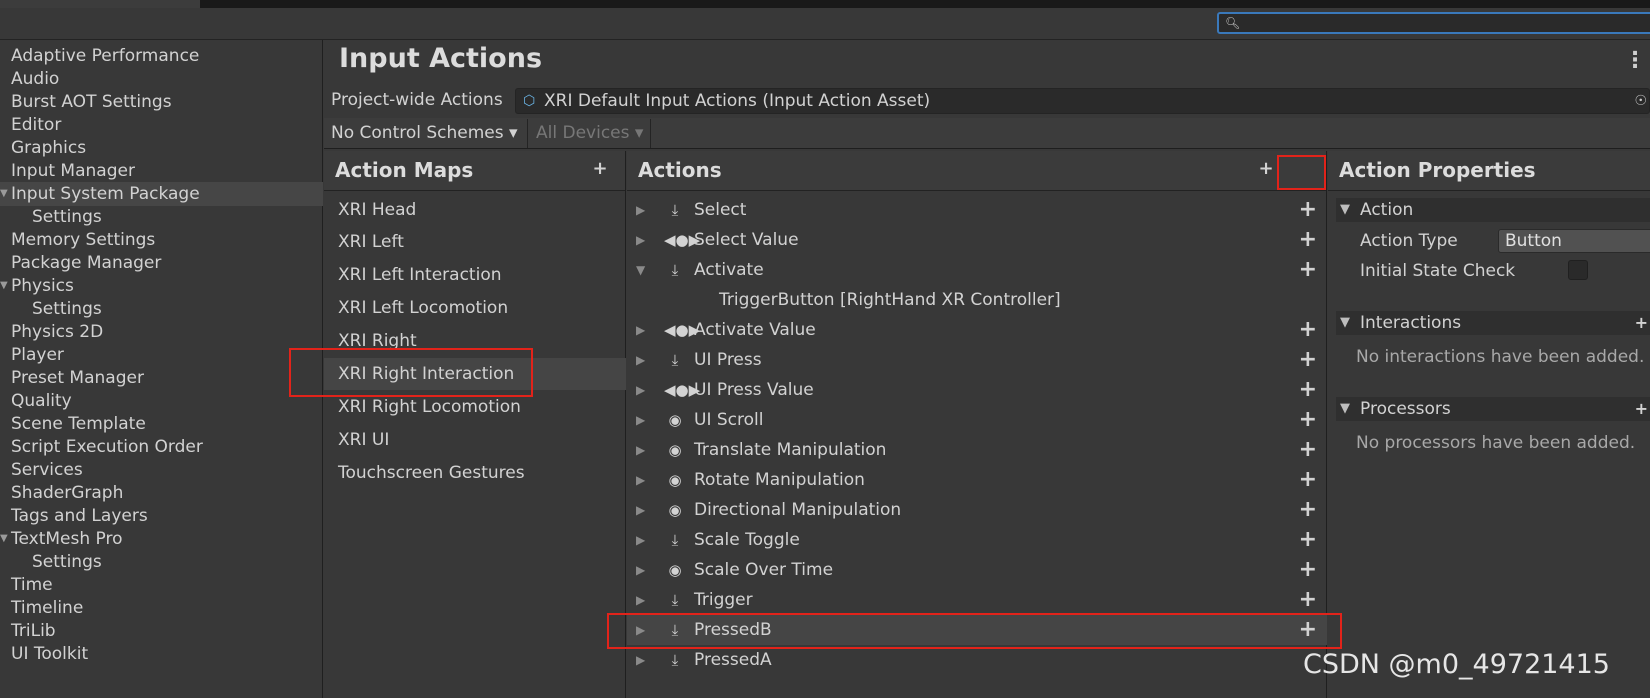 This screenshot has height=698, width=1650. What do you see at coordinates (426, 133) in the screenshot?
I see `control-schemes-dropdown: No Control Schemes ▾` at bounding box center [426, 133].